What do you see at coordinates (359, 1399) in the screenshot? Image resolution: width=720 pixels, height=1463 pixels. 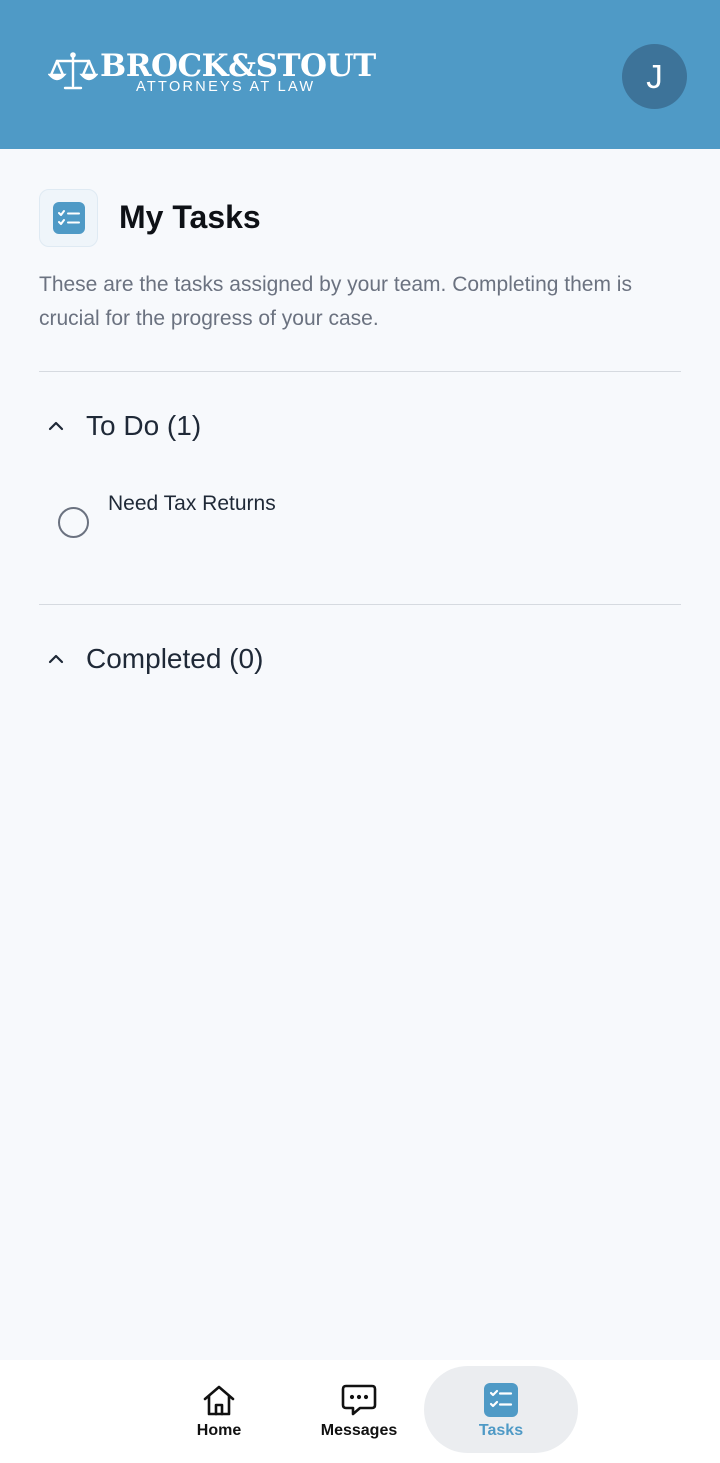 I see `chat-icon` at bounding box center [359, 1399].